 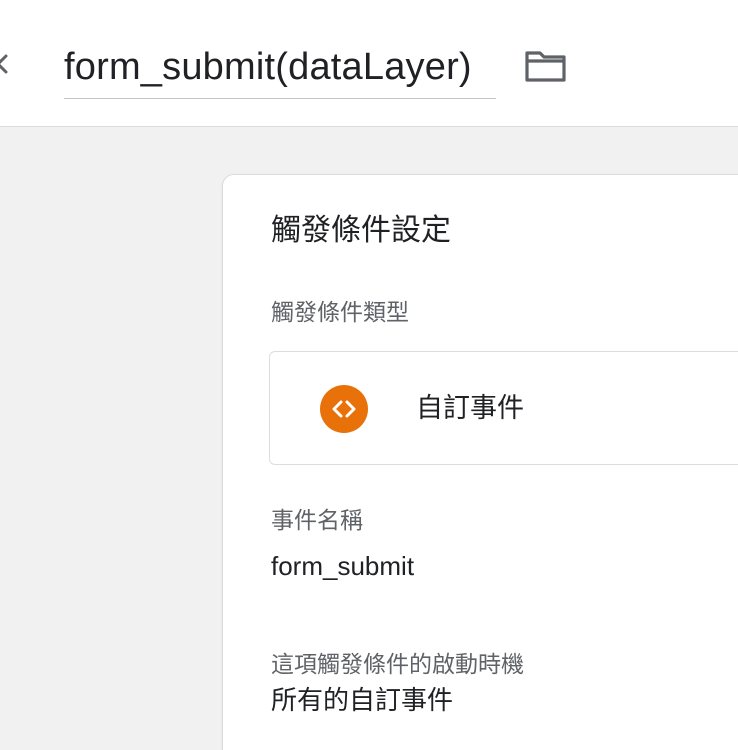 I want to click on fires-on-value: 所有的自訂事件, so click(x=362, y=700).